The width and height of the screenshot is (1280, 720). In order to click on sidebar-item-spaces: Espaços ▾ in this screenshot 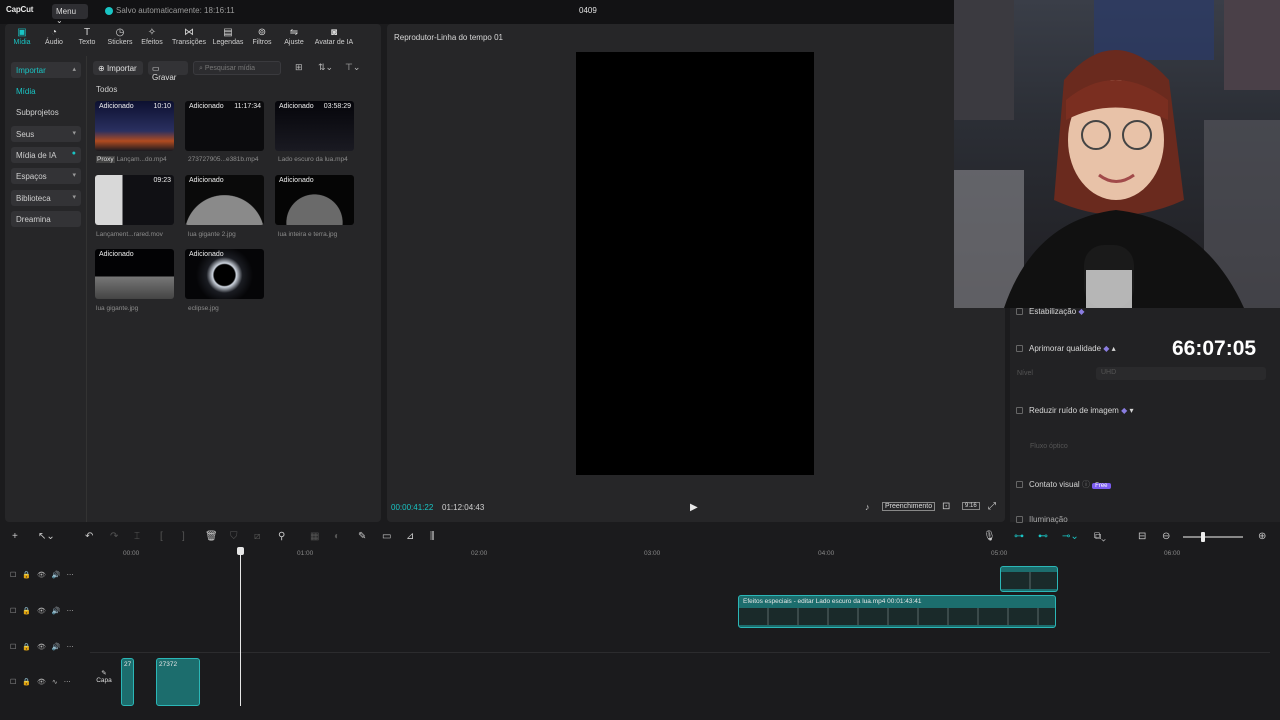, I will do `click(46, 176)`.